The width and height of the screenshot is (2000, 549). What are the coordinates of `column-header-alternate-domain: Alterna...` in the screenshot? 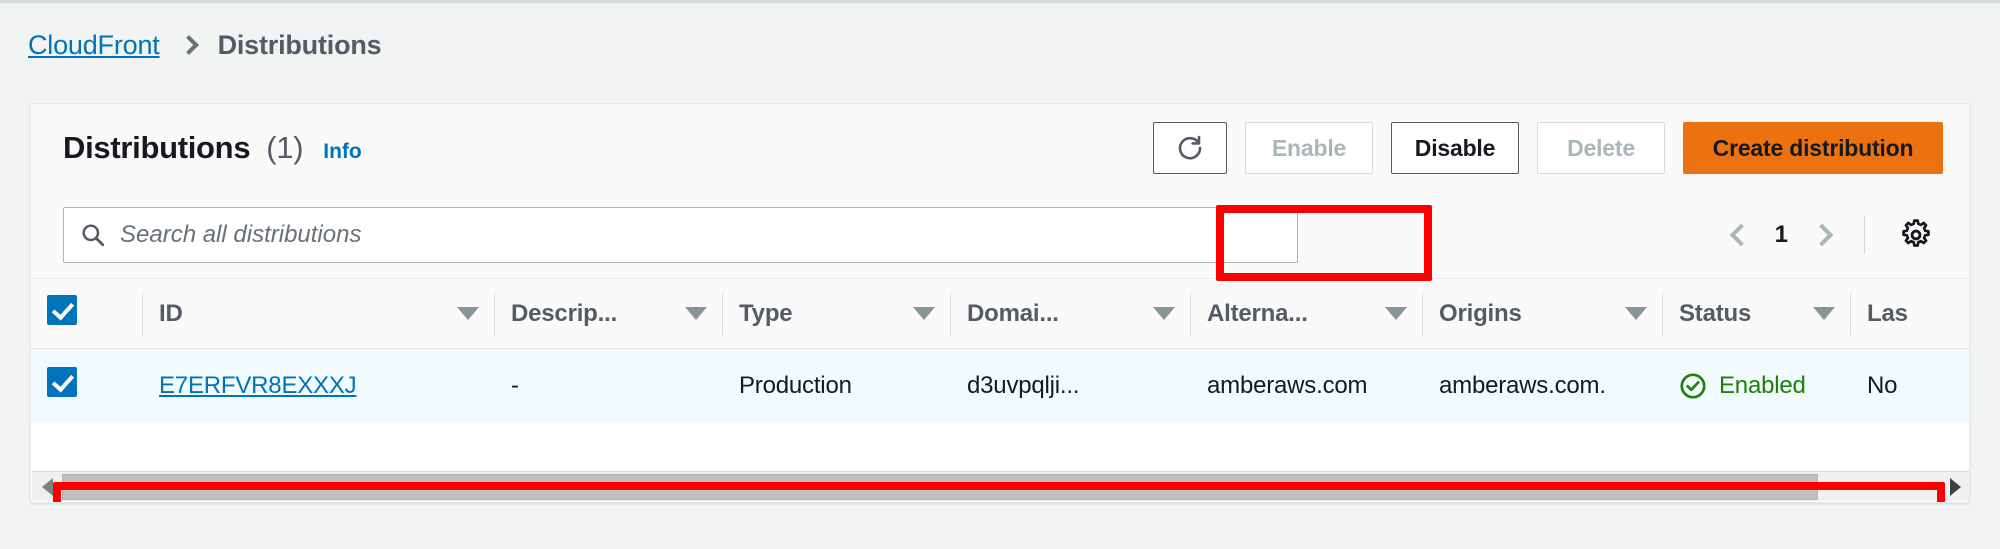 It's located at (1307, 313).